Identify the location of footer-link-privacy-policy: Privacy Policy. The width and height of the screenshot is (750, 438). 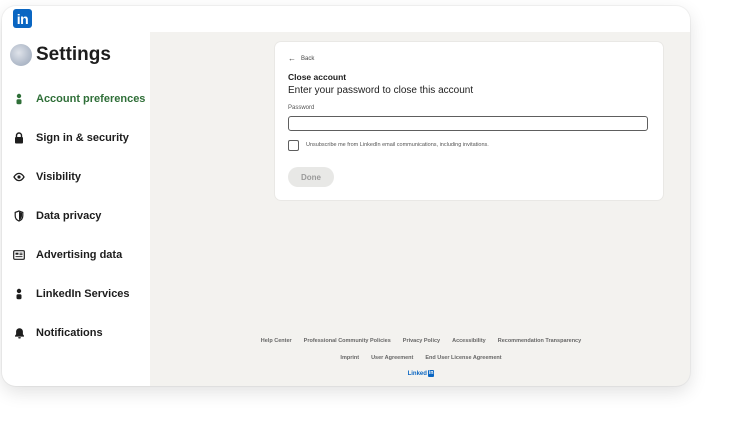
(421, 341).